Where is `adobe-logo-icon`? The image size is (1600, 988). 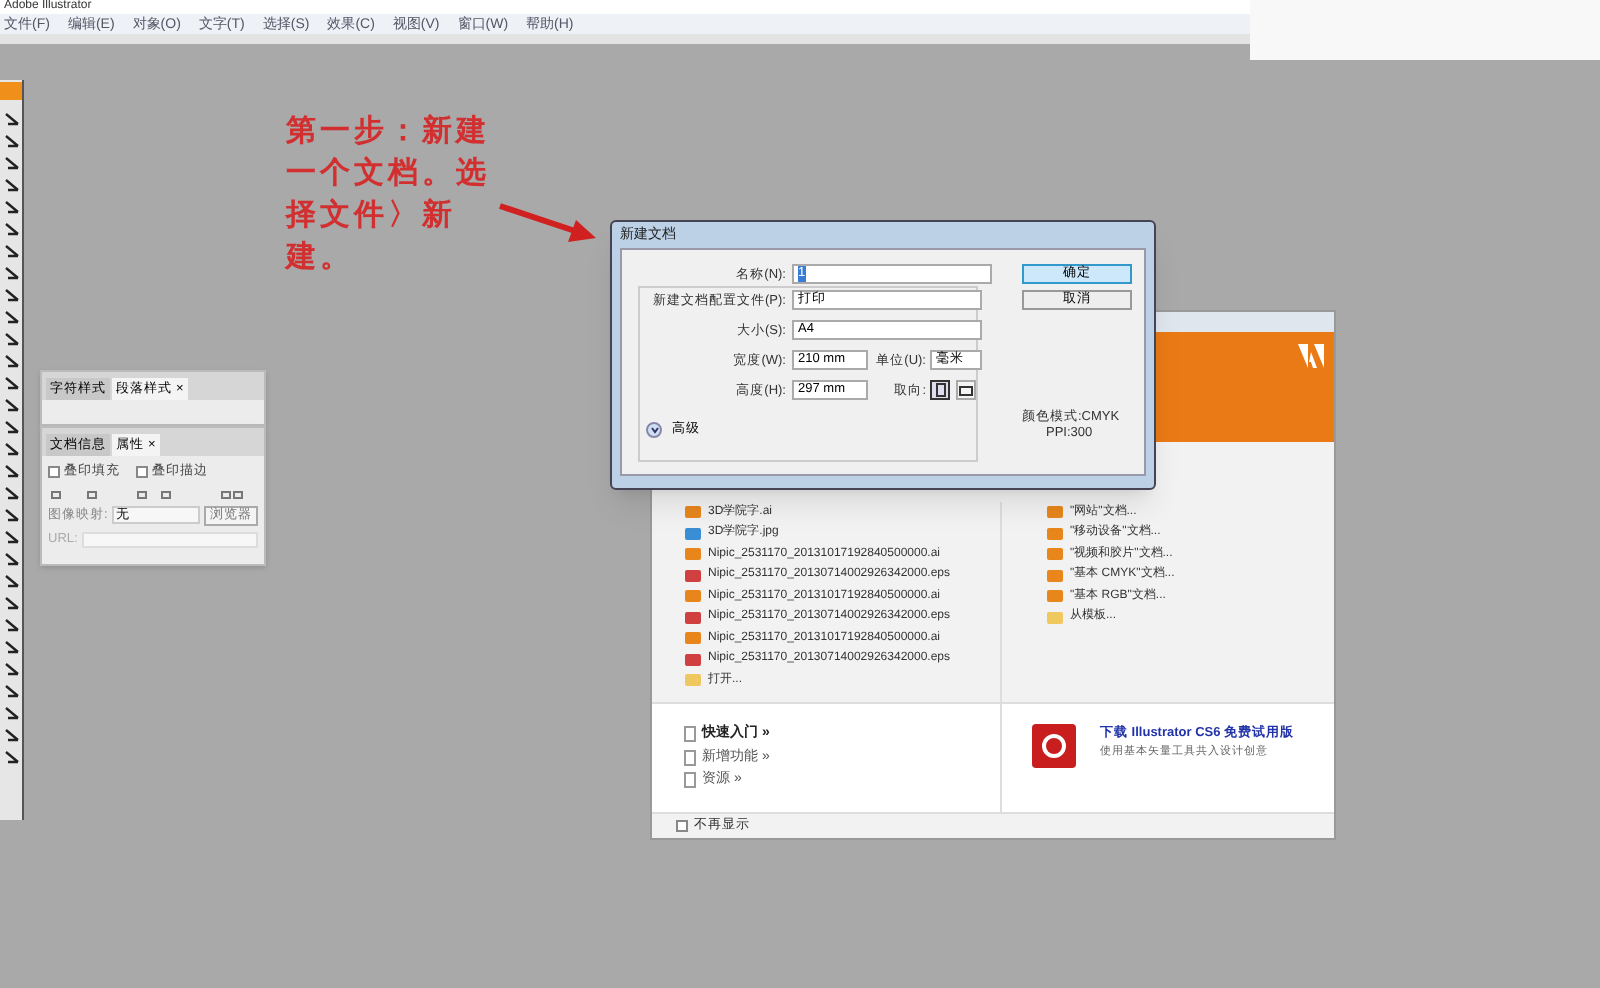 adobe-logo-icon is located at coordinates (1310, 356).